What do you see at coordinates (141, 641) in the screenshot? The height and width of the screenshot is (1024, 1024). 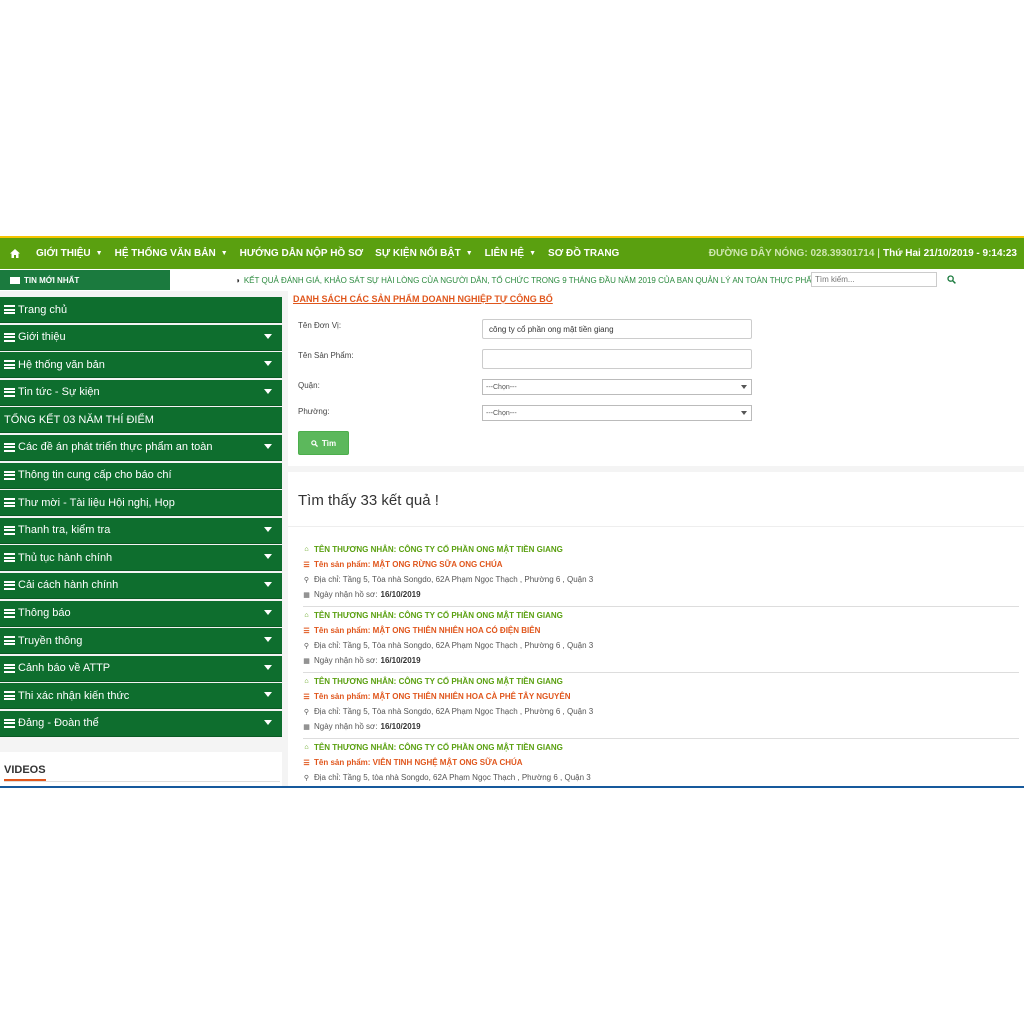 I see `sidebar-item: Truyền thông` at bounding box center [141, 641].